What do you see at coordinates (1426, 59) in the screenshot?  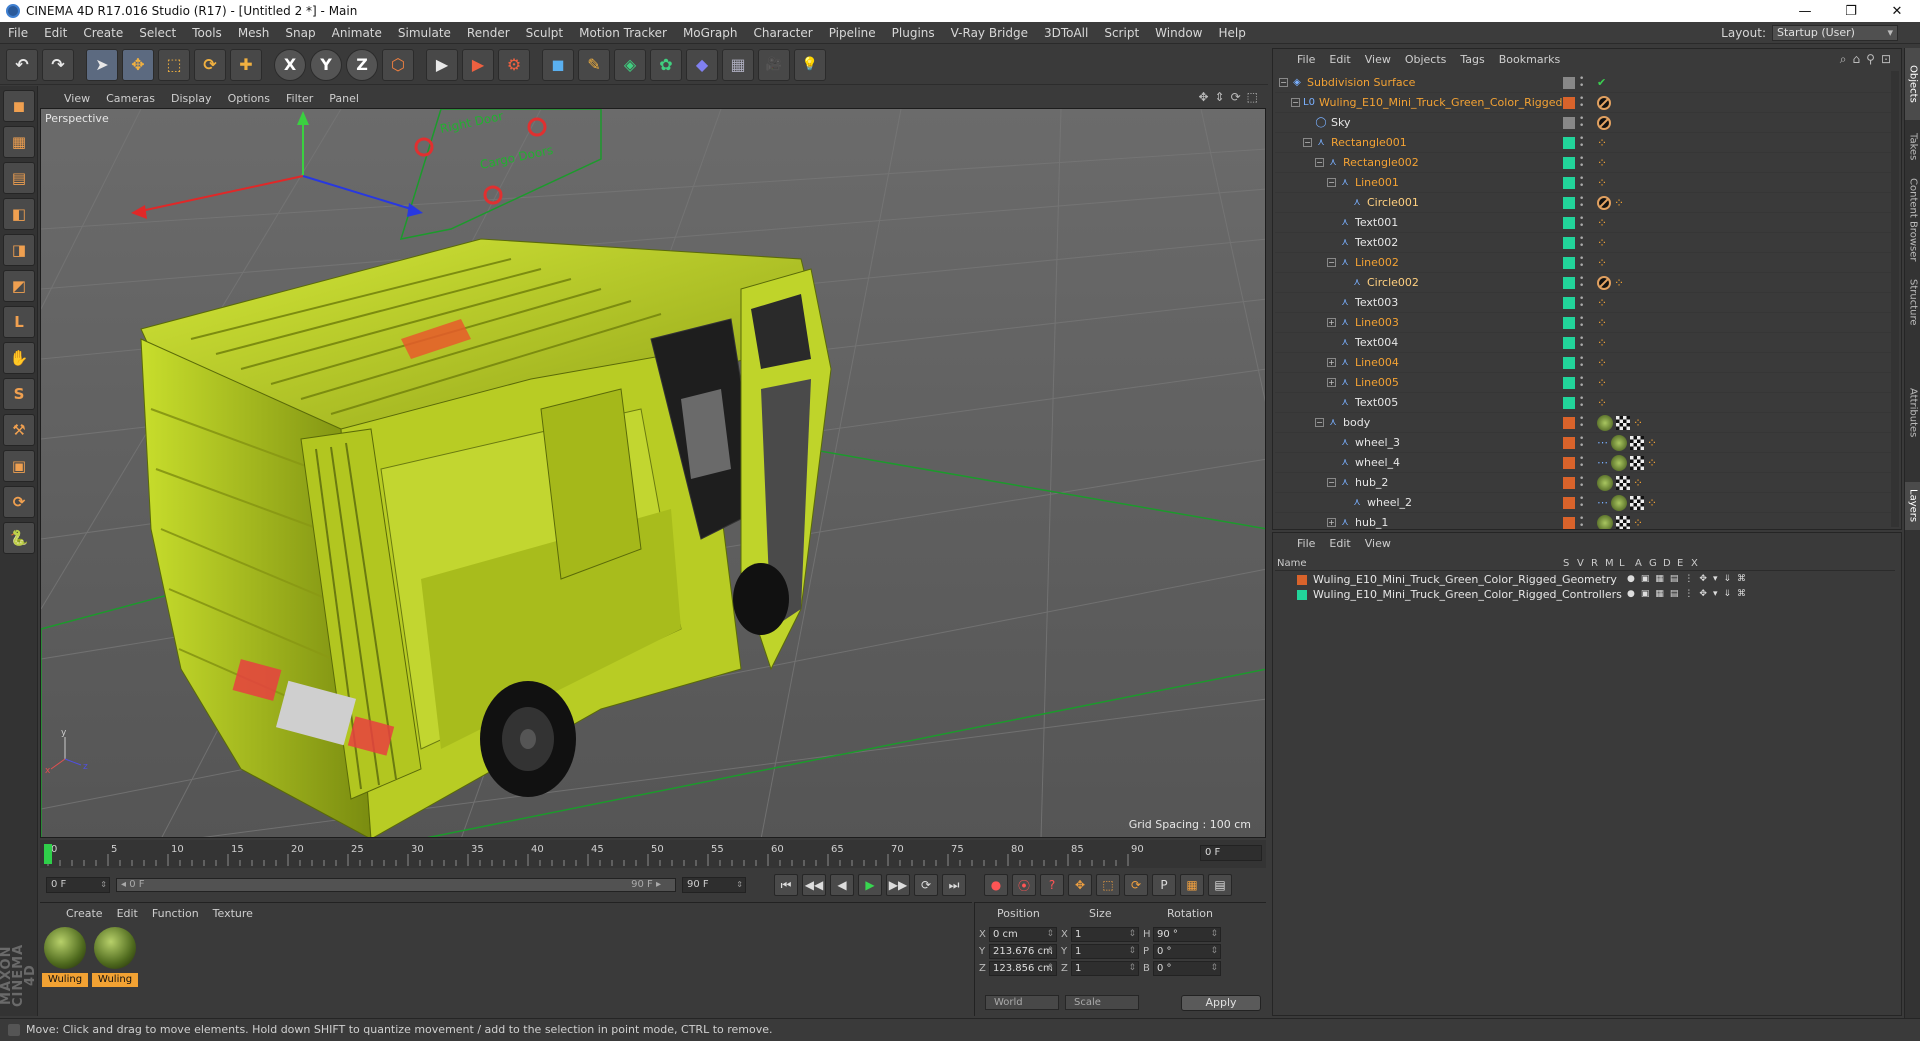 I see `object-menu-objects: Objects` at bounding box center [1426, 59].